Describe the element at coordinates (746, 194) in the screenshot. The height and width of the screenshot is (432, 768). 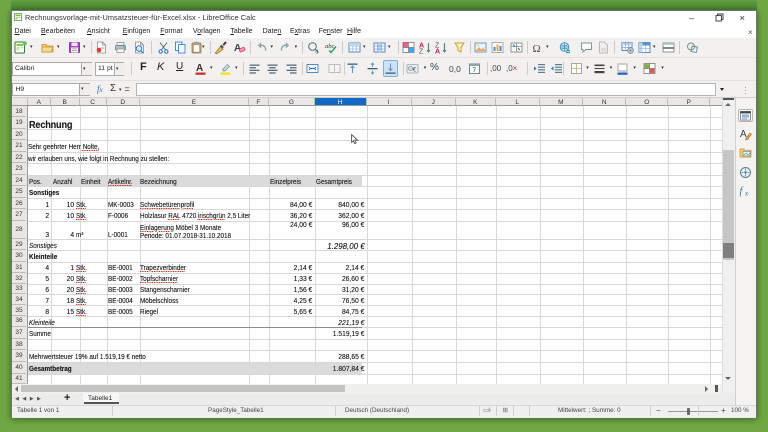
I see `svg-text: x` at that location.